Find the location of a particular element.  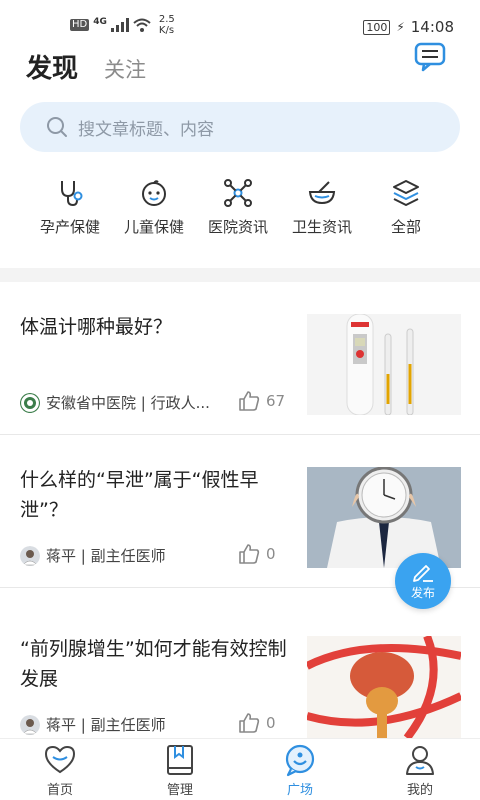

signal-icon is located at coordinates (119, 25).